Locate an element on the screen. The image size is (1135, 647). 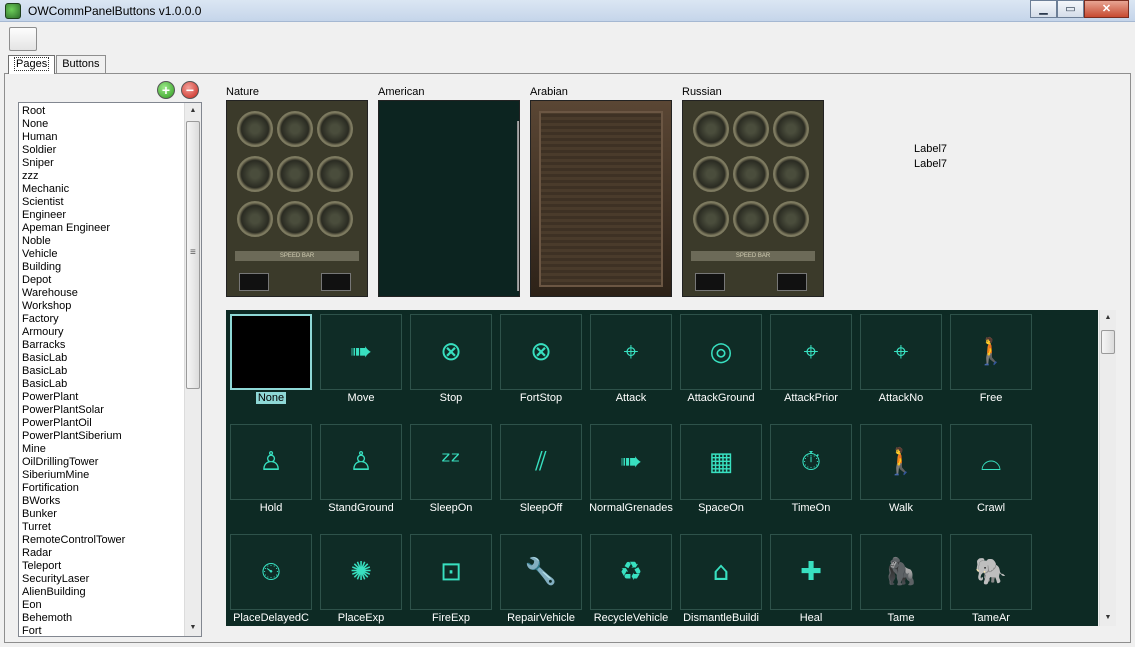
page-list-item: Workshop is located at coordinates (102, 306).